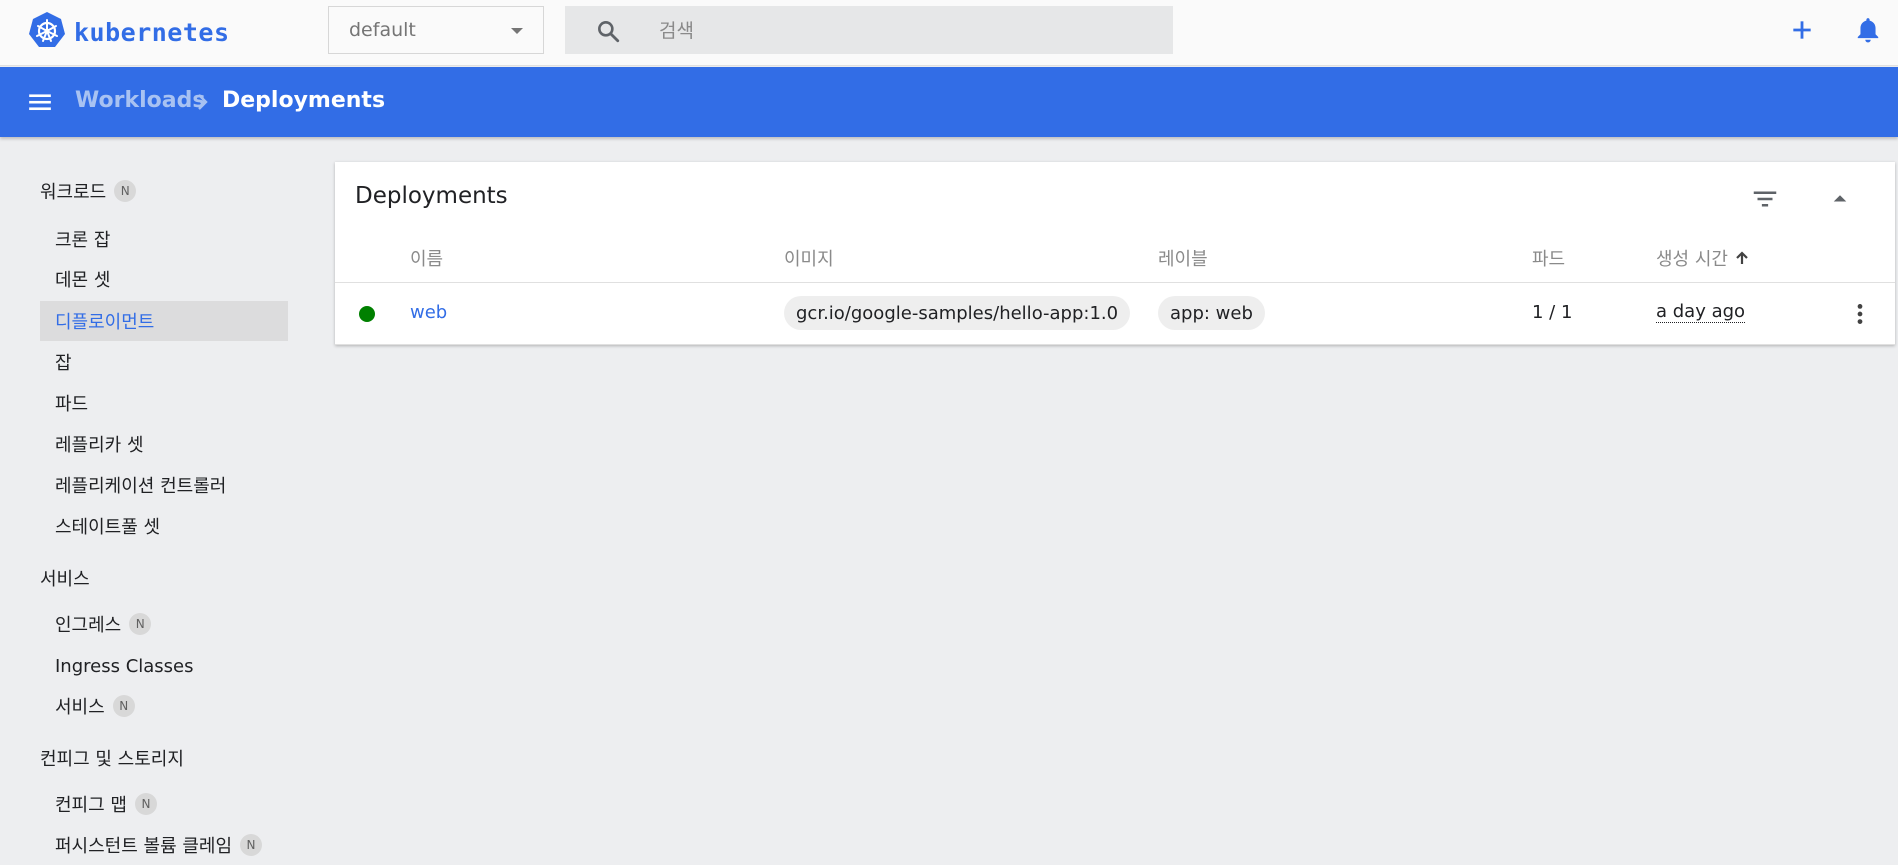 This screenshot has height=865, width=1898. What do you see at coordinates (164, 279) in the screenshot?
I see `sidebar-item-daemonsets: 데몬 셋` at bounding box center [164, 279].